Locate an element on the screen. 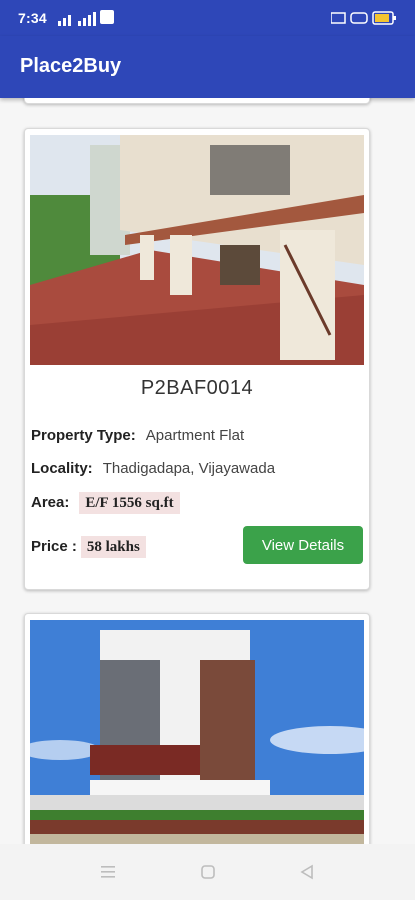  property-code: P2BAF0014 is located at coordinates (197, 388).